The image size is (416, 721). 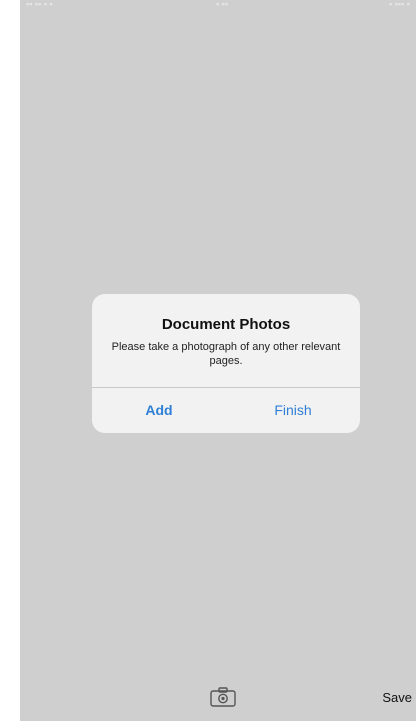 What do you see at coordinates (399, 4) in the screenshot?
I see `status-bar-right: ▪ ▪▪▪ ▪` at bounding box center [399, 4].